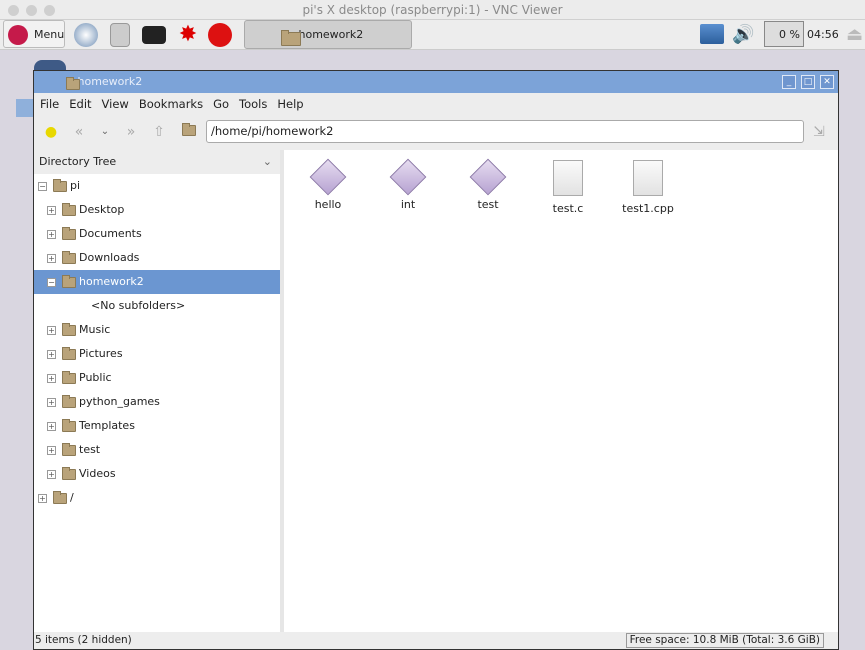  What do you see at coordinates (49, 10) in the screenshot?
I see `zoom-window-button` at bounding box center [49, 10].